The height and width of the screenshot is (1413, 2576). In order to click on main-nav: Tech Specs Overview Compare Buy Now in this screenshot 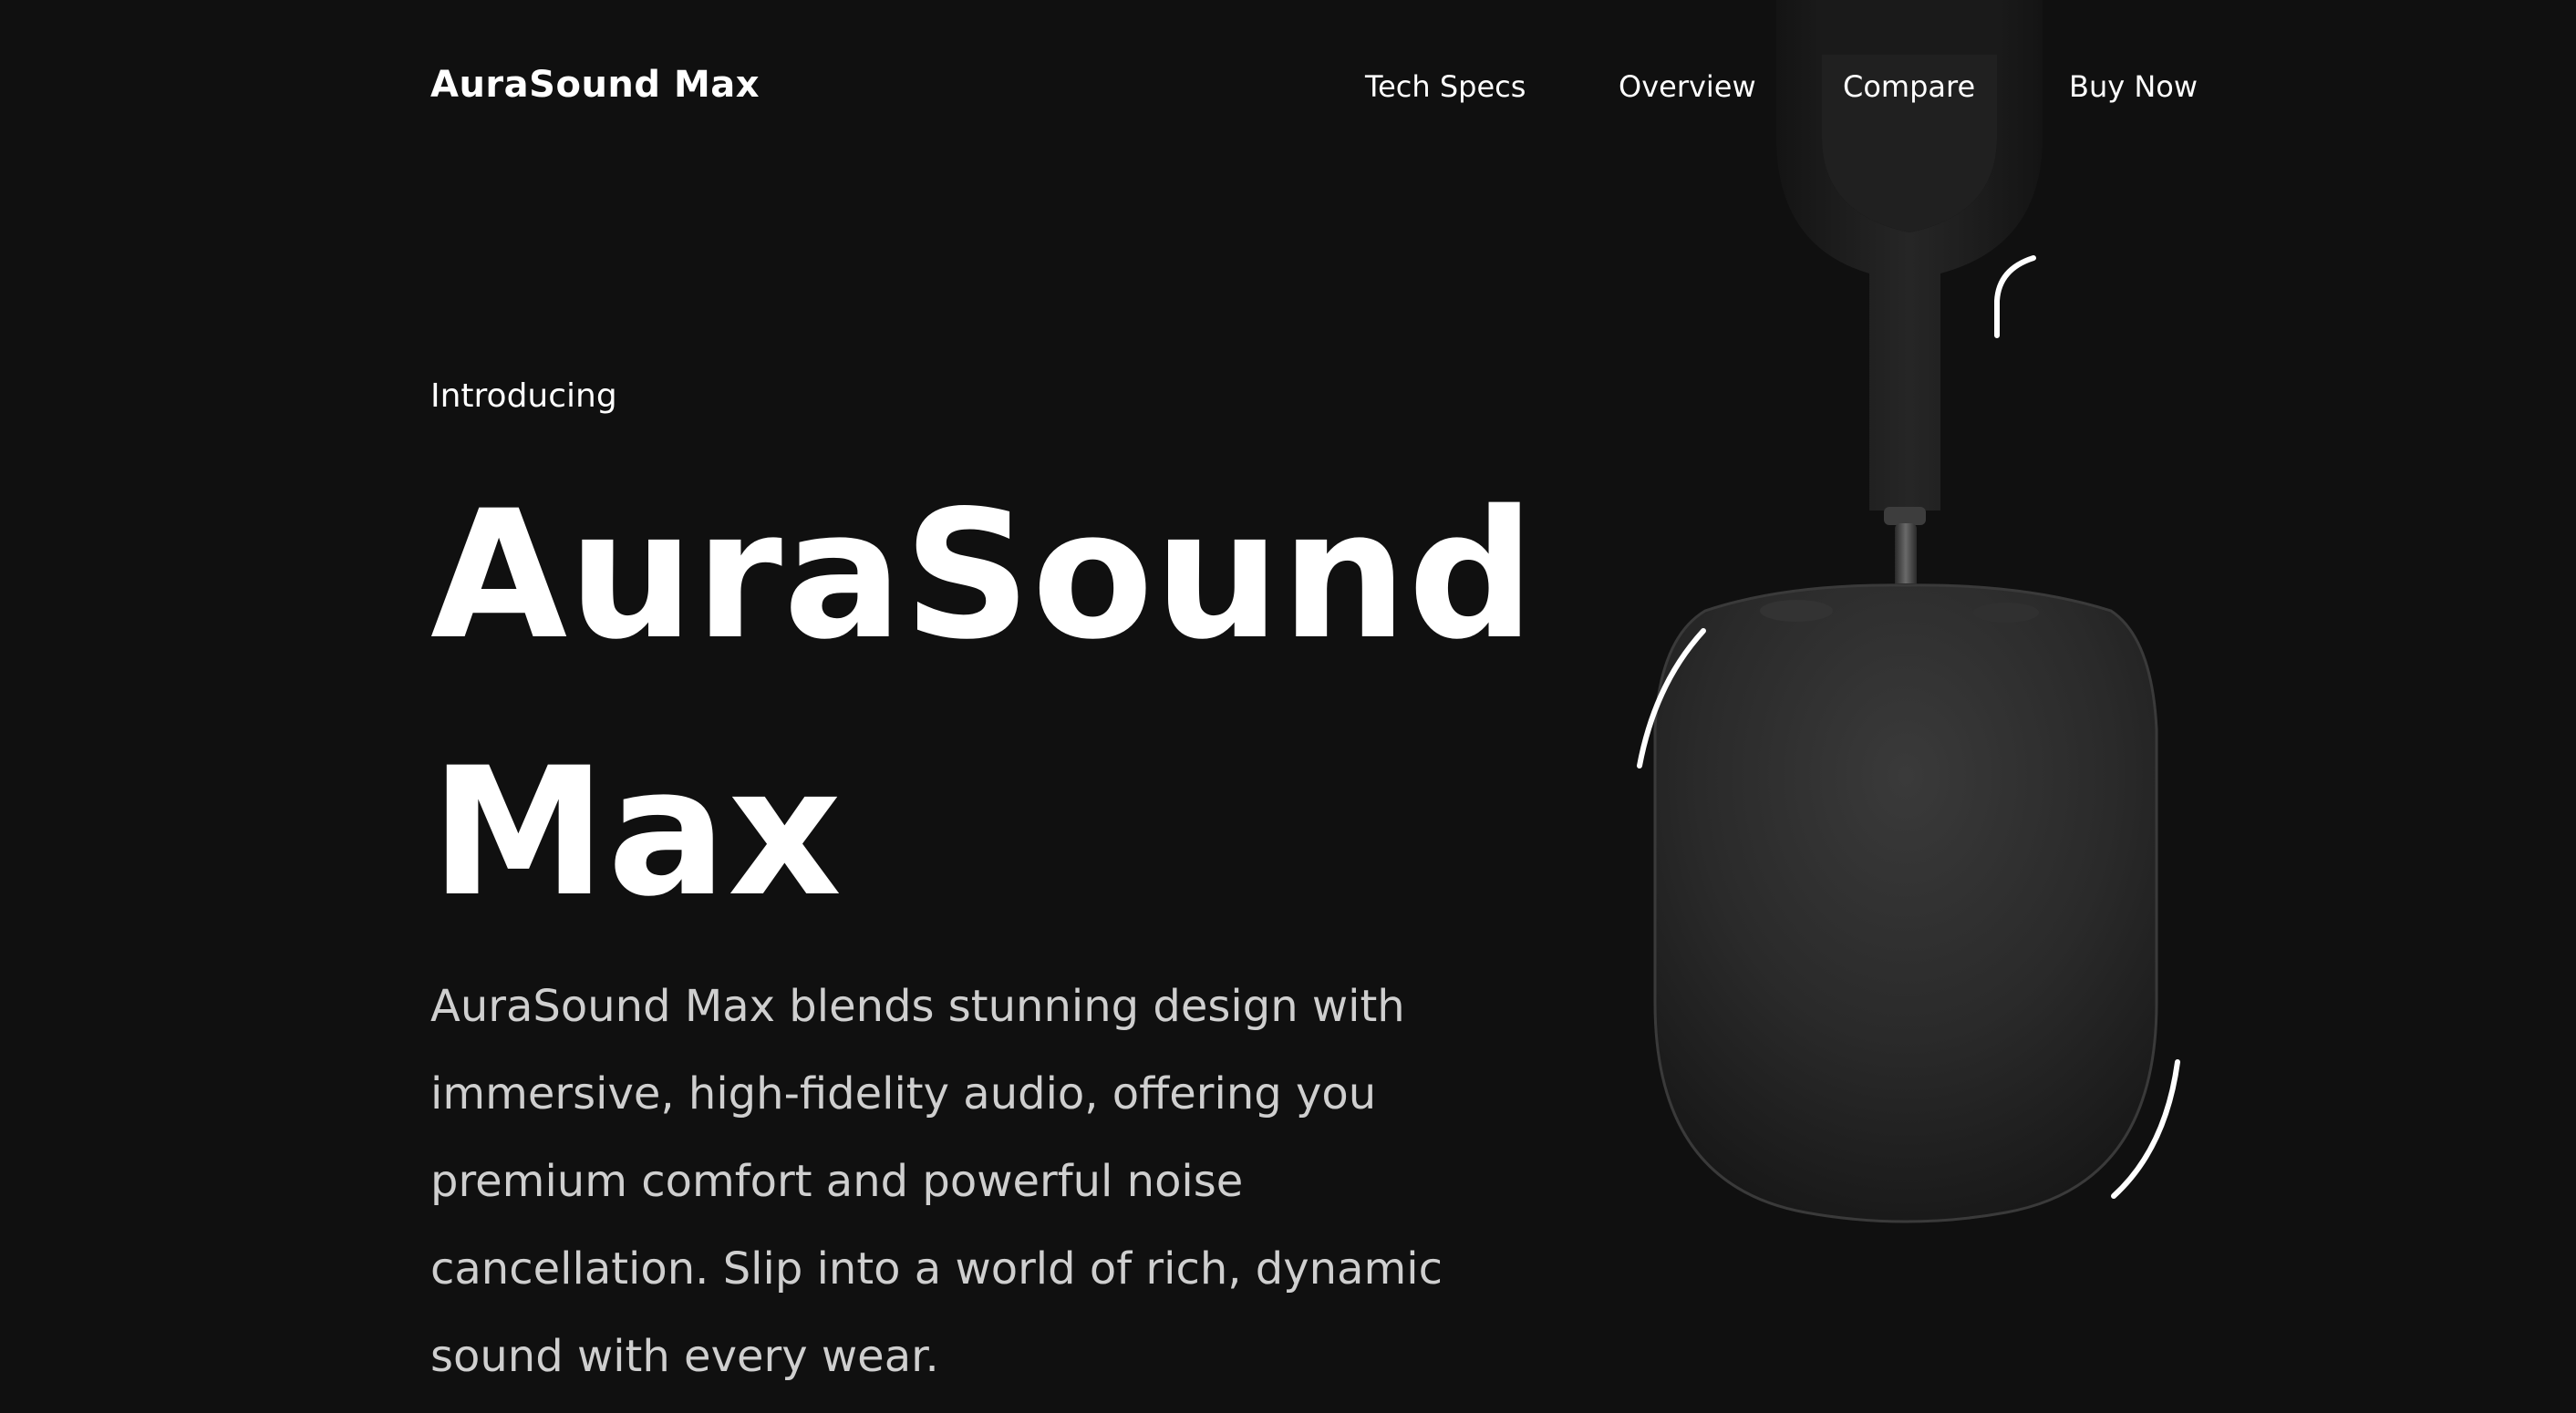, I will do `click(1781, 90)`.